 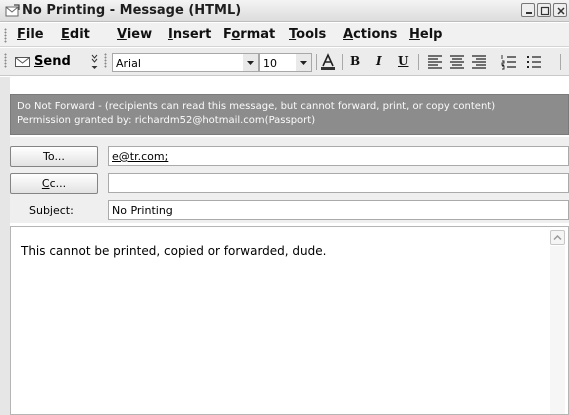 I want to click on to-field: e@tr.com;, so click(x=338, y=156).